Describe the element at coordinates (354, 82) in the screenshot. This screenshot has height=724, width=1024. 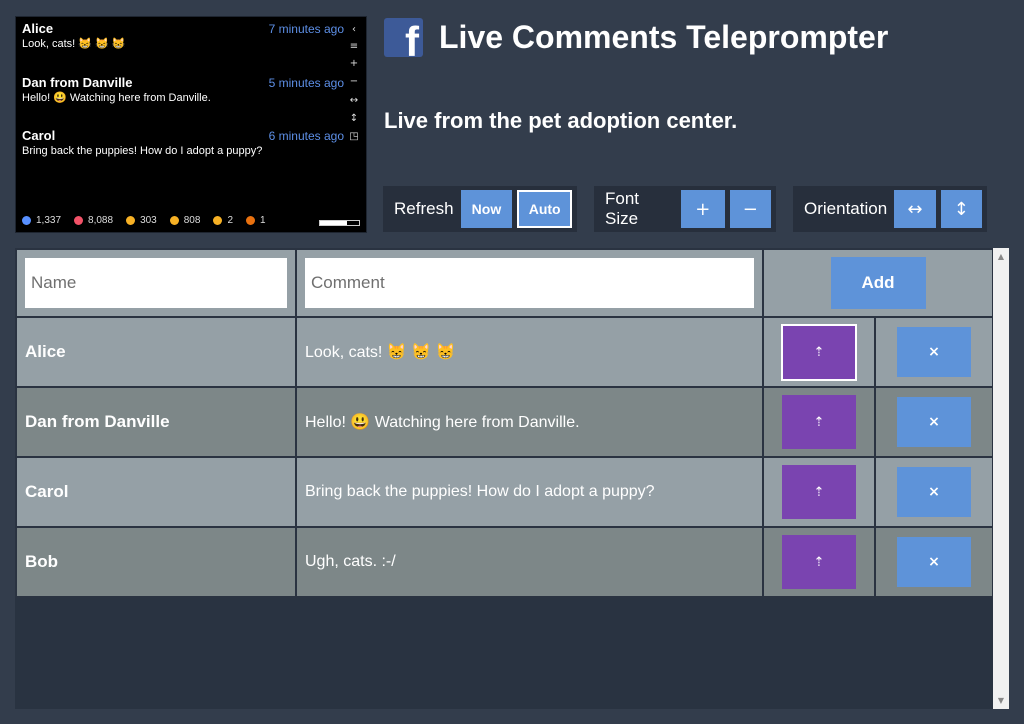
I see `font-decrease-icon: −` at that location.